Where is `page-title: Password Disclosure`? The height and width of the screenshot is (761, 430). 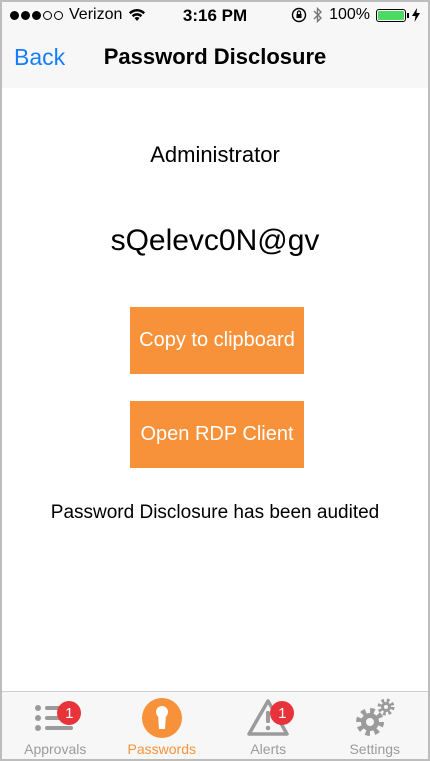
page-title: Password Disclosure is located at coordinates (215, 56).